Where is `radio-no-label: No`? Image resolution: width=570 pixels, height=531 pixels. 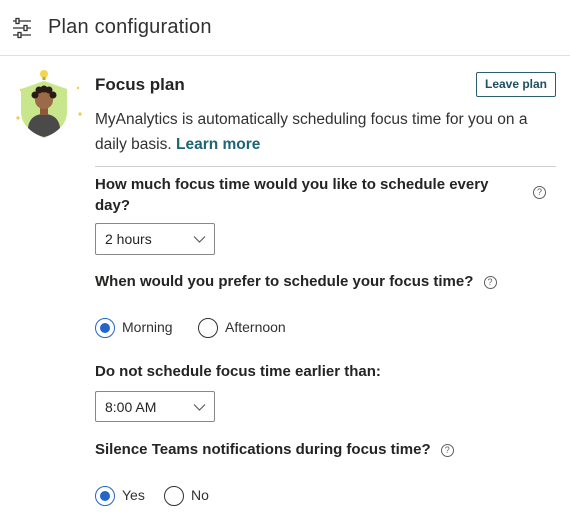
radio-no-label: No is located at coordinates (200, 495).